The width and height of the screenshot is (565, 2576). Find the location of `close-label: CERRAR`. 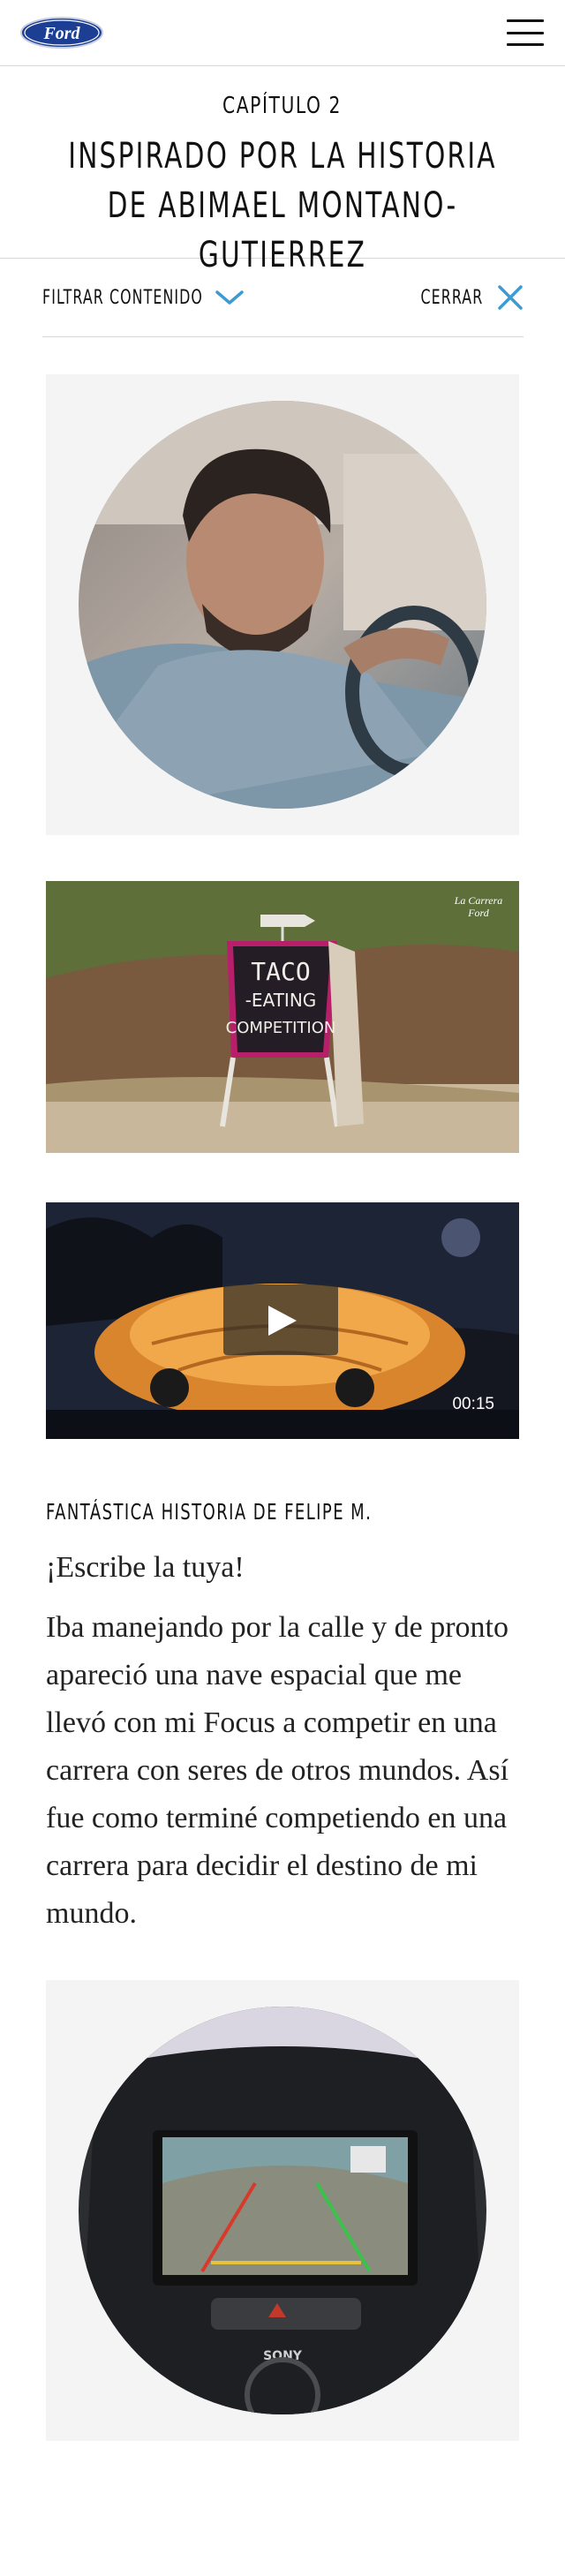

close-label: CERRAR is located at coordinates (451, 298).